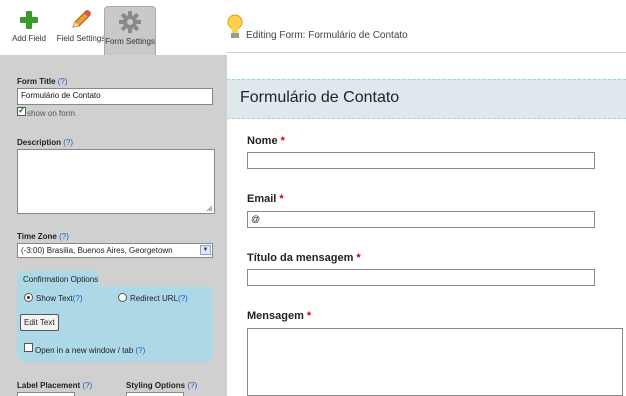  What do you see at coordinates (37, 236) in the screenshot?
I see `timezone-label-text: Time Zone` at bounding box center [37, 236].